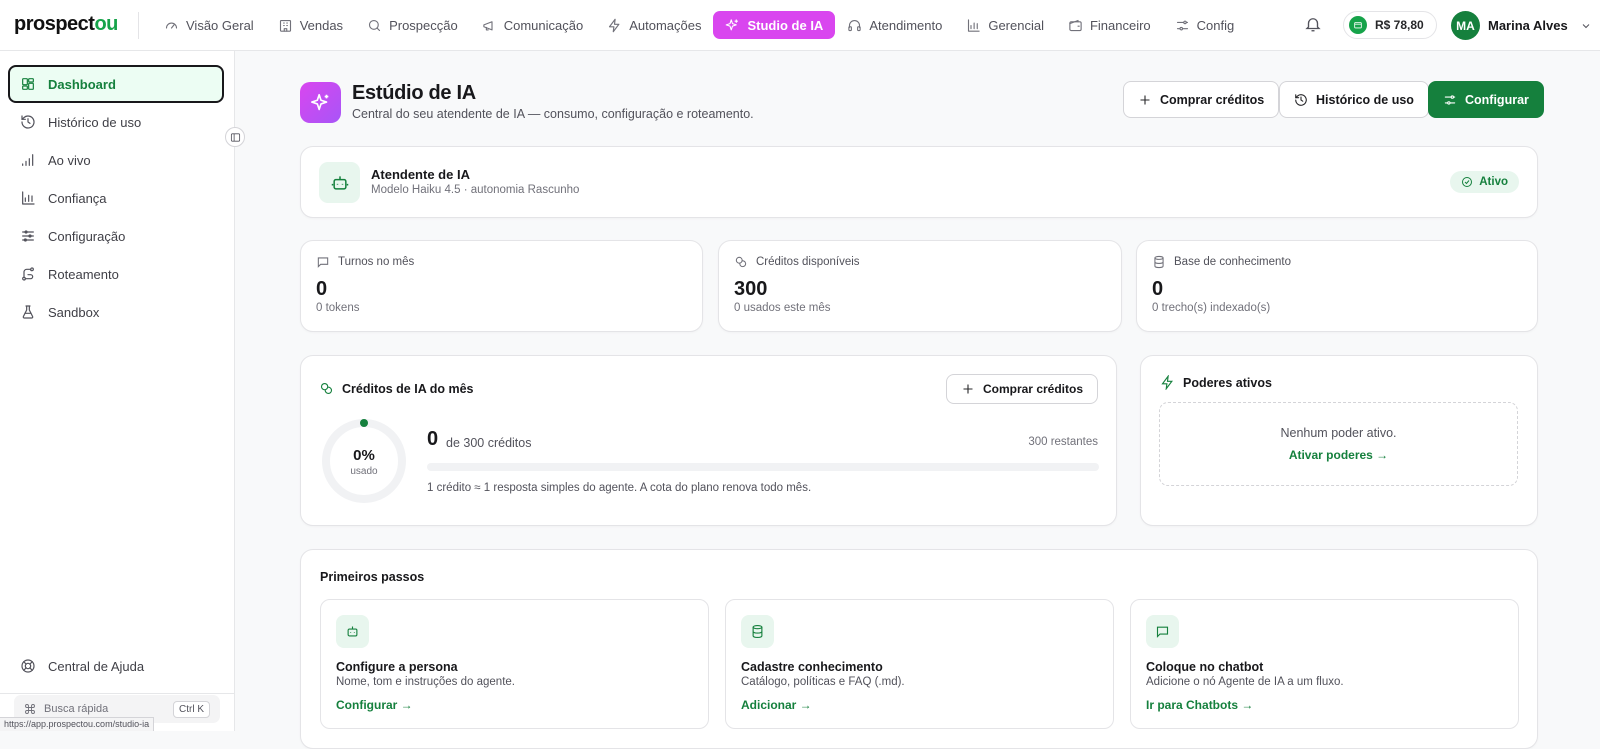  What do you see at coordinates (1205, 25) in the screenshot?
I see `nav-config: Config` at bounding box center [1205, 25].